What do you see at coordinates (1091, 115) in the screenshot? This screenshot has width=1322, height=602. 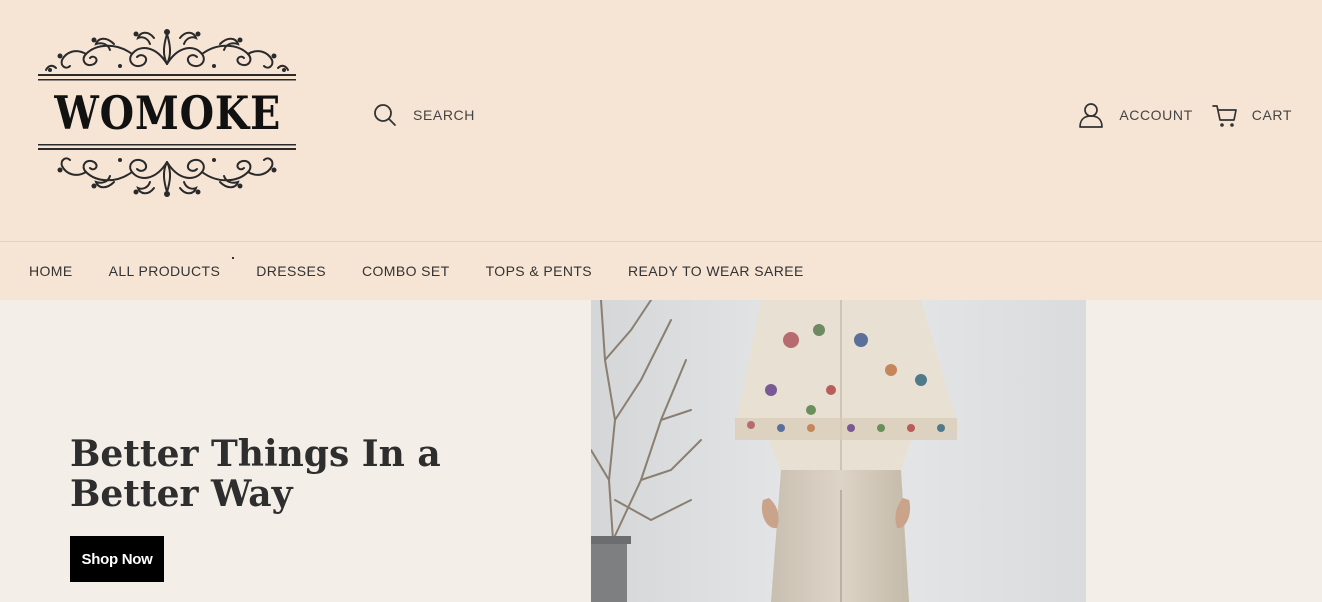 I see `user-icon` at bounding box center [1091, 115].